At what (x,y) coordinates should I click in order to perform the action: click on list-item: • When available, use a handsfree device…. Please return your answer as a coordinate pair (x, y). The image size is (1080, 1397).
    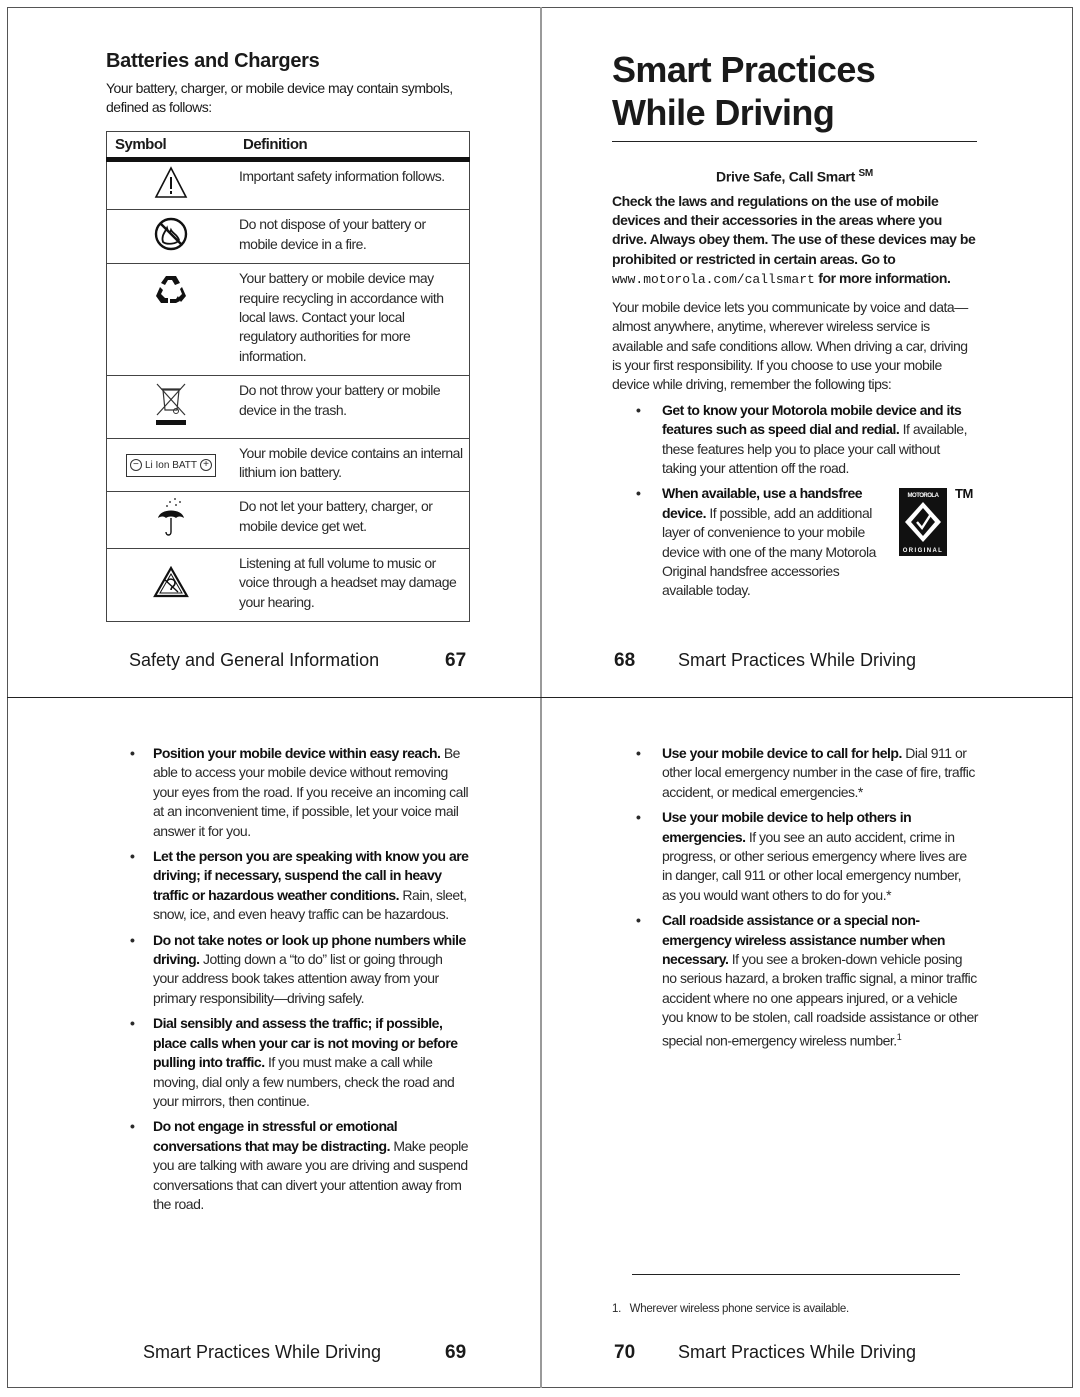
    Looking at the image, I should click on (794, 542).